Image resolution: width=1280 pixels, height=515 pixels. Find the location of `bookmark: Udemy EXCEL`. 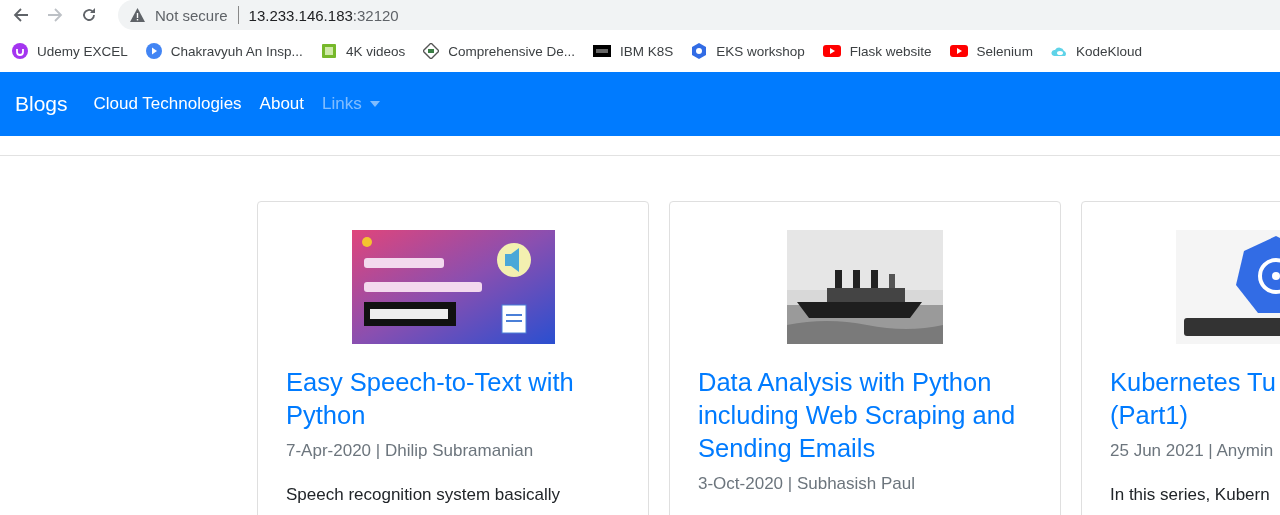

bookmark: Udemy EXCEL is located at coordinates (70, 51).